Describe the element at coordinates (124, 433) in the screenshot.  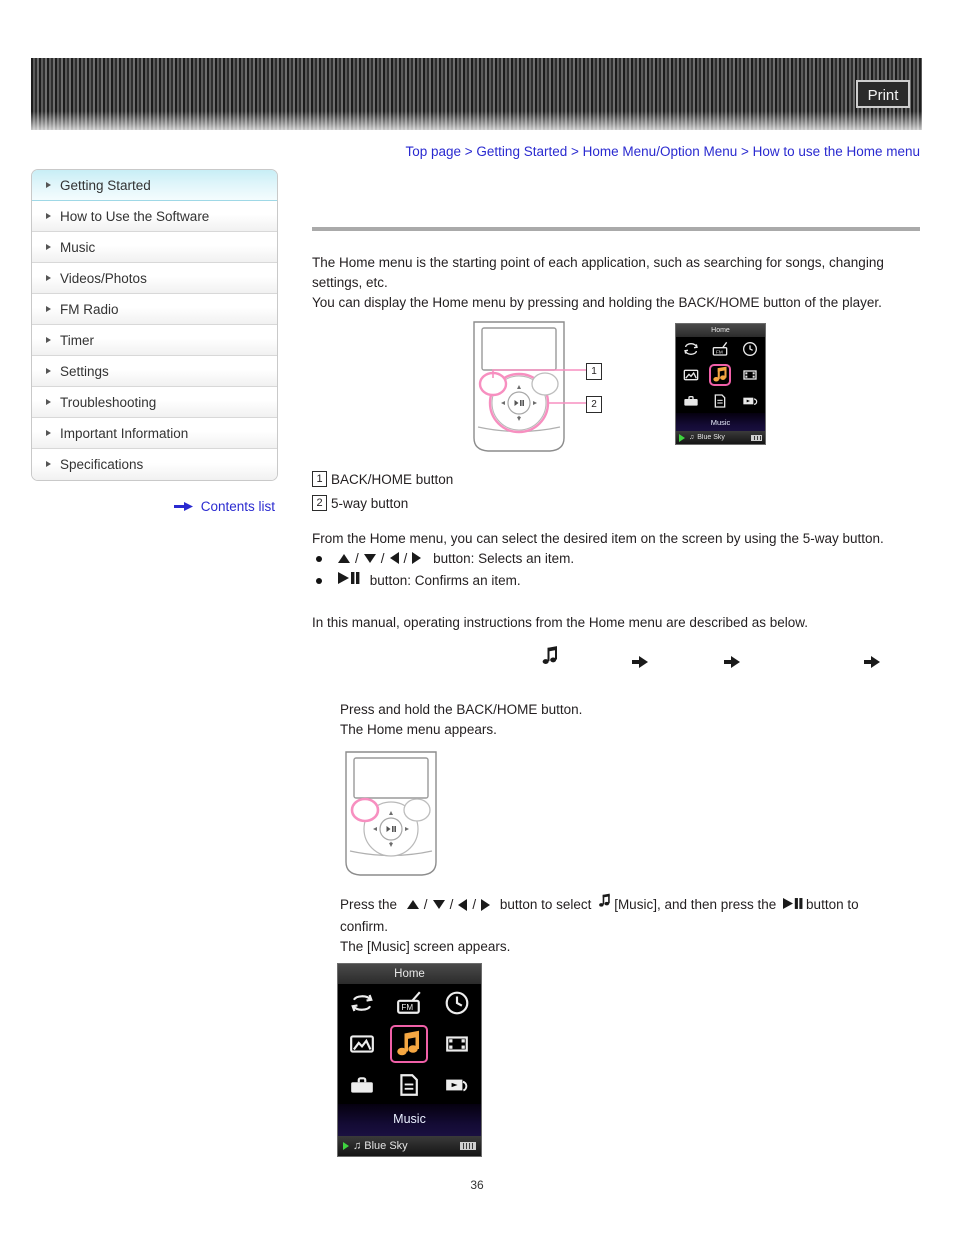
I see `sidebar-item-label: Important Information` at that location.